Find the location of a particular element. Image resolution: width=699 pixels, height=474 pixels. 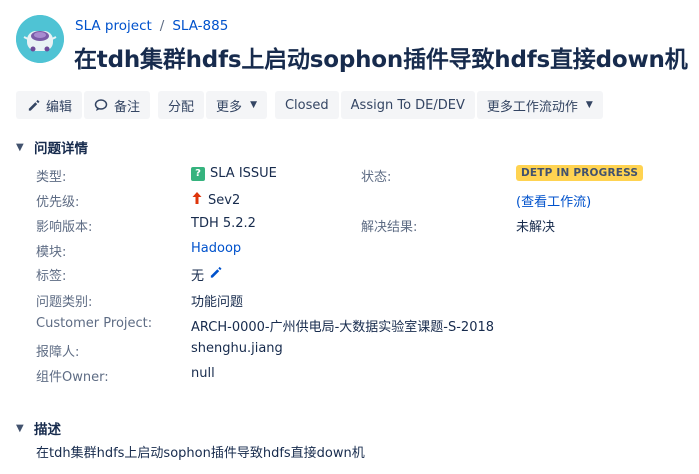

category-value: 功能问题 is located at coordinates (217, 302).